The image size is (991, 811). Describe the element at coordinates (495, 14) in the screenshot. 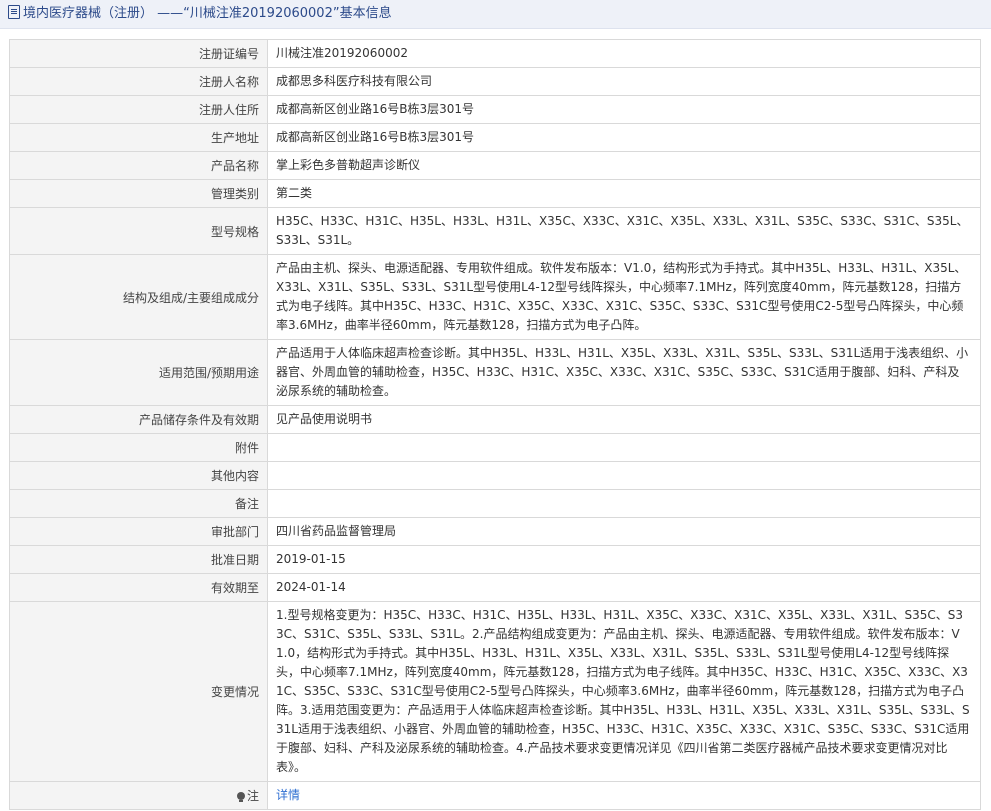

I see `page-header: 境内医疗器械（注册） ——“川械注准20192060002”基本信息` at that location.